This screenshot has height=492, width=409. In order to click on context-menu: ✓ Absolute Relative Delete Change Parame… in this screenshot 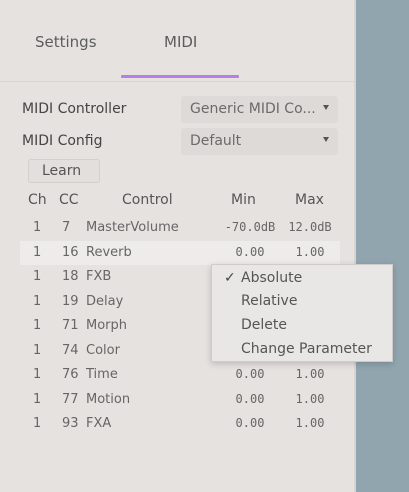, I will do `click(302, 313)`.